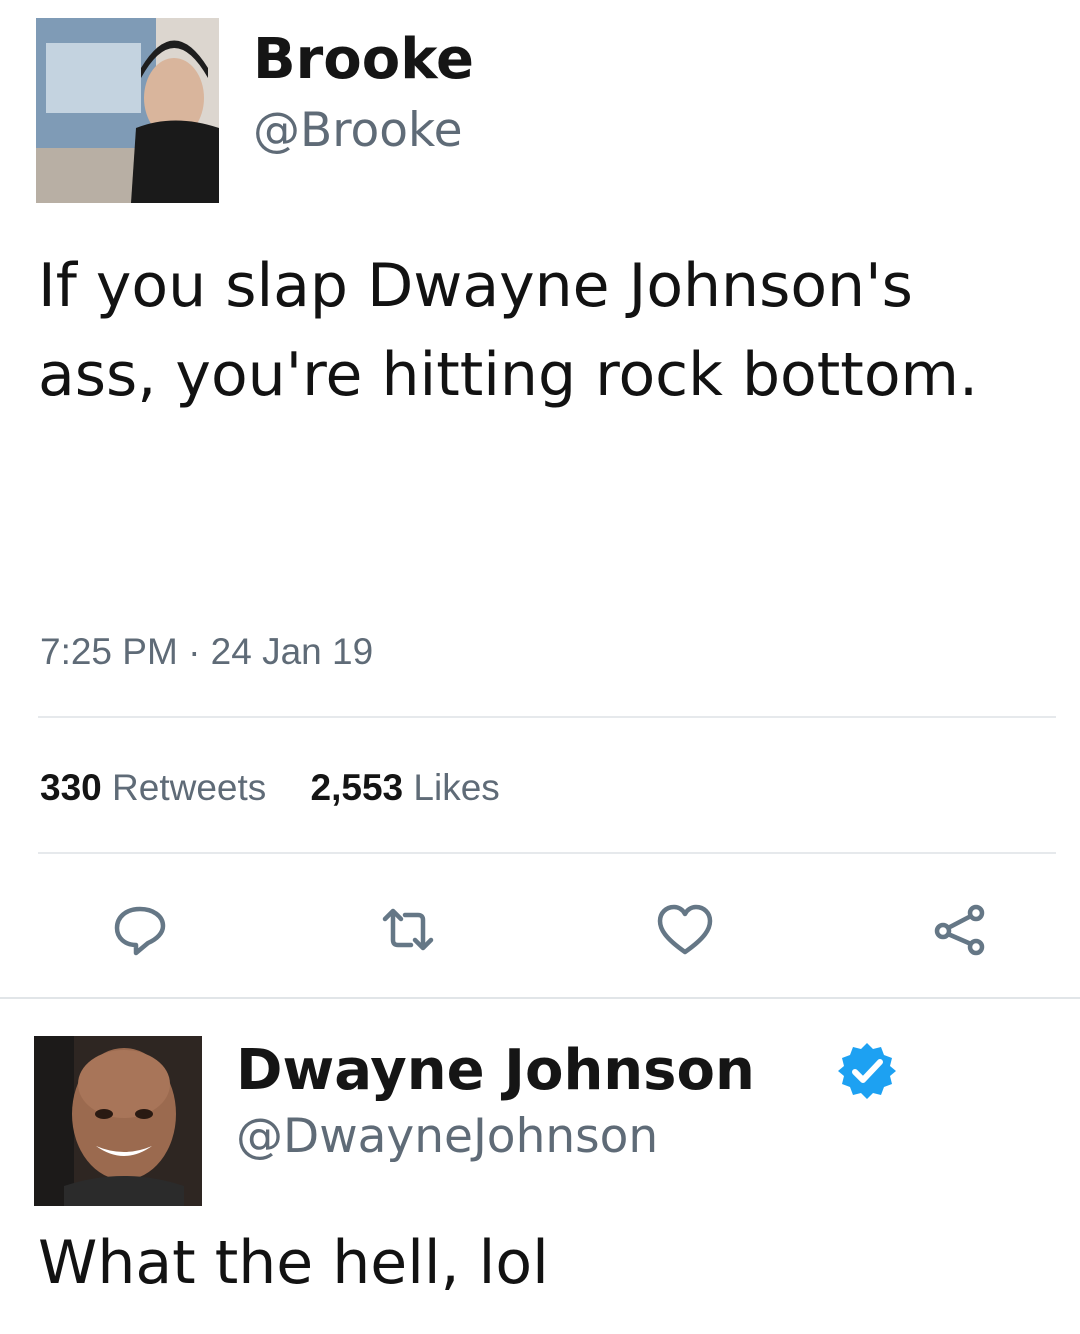 This screenshot has width=1080, height=1334. I want to click on author-name: Brooke, so click(363, 60).